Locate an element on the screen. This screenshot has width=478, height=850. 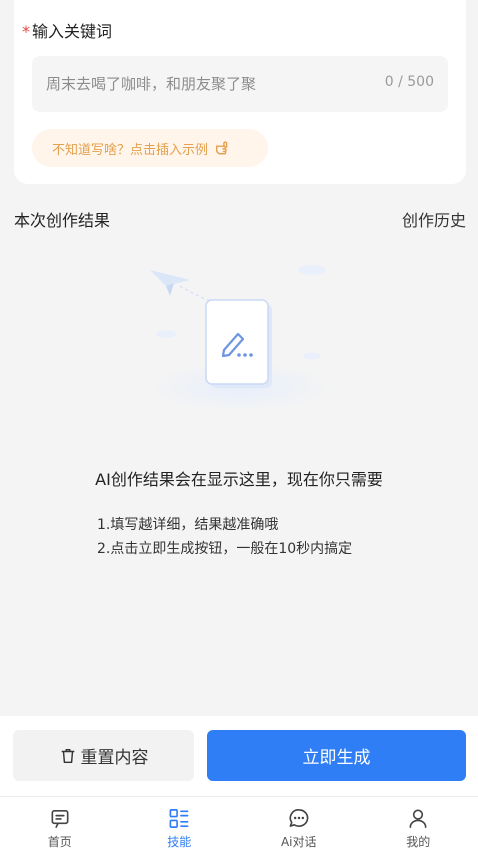
action-bar: 重置内容 立即生成 is located at coordinates (239, 756).